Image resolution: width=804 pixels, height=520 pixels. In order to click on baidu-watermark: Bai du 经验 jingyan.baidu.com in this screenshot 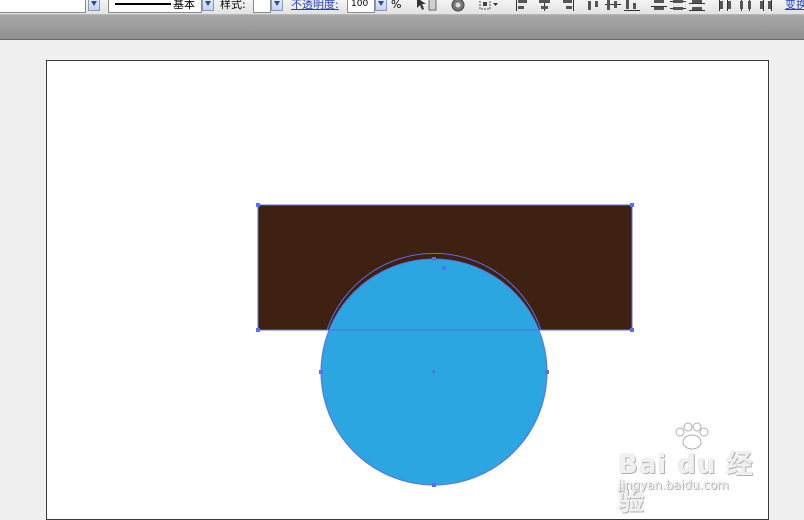, I will do `click(687, 469)`.